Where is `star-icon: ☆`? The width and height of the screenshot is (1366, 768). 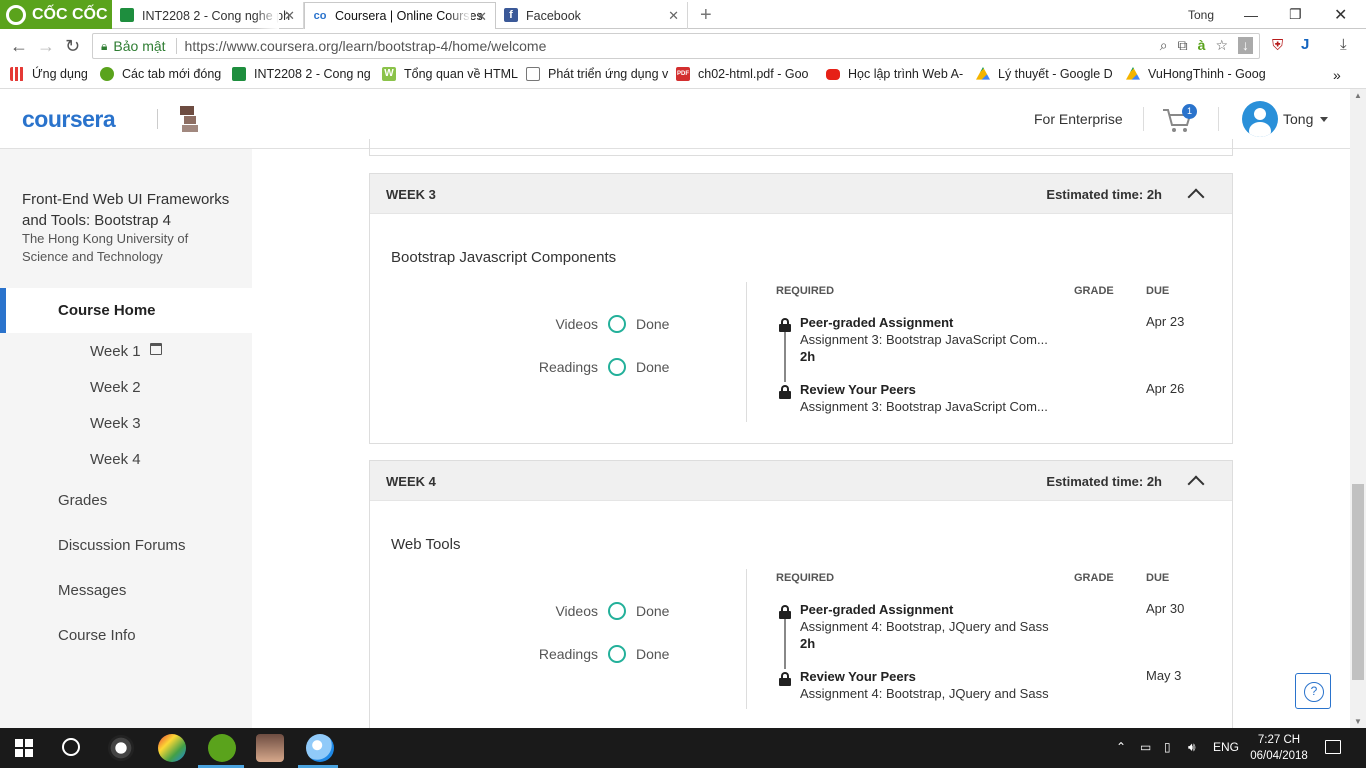
star-icon: ☆ is located at coordinates (1221, 45).